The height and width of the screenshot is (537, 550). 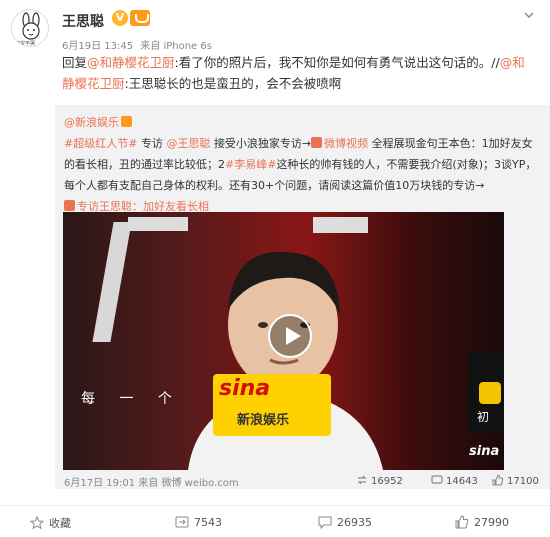 I want to click on video-caption: 每 一 个, so click(x=131, y=399).